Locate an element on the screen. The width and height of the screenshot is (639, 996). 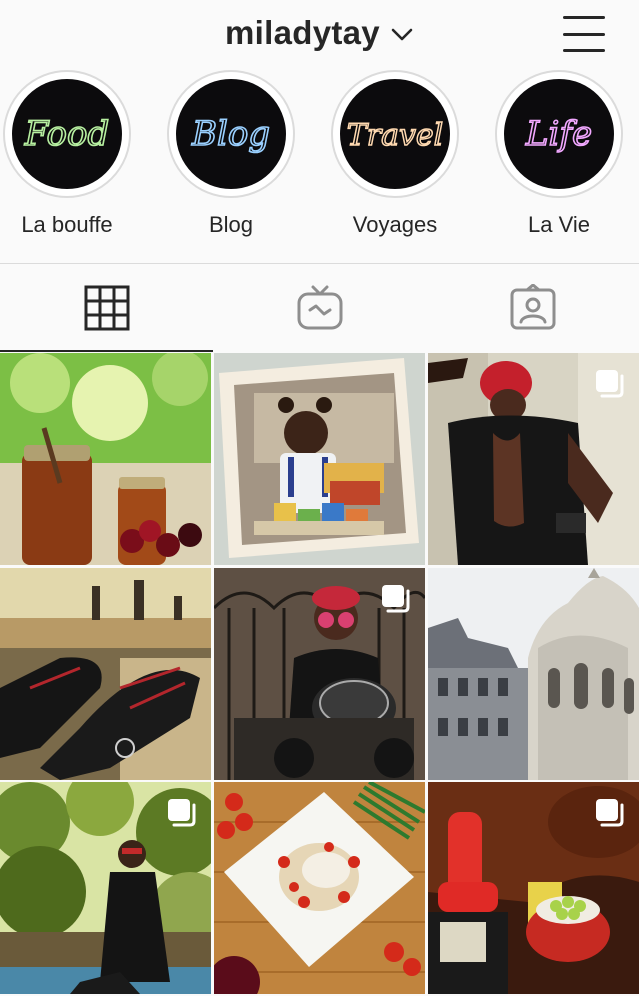
hamburger-menu-icon is located at coordinates (584, 34).